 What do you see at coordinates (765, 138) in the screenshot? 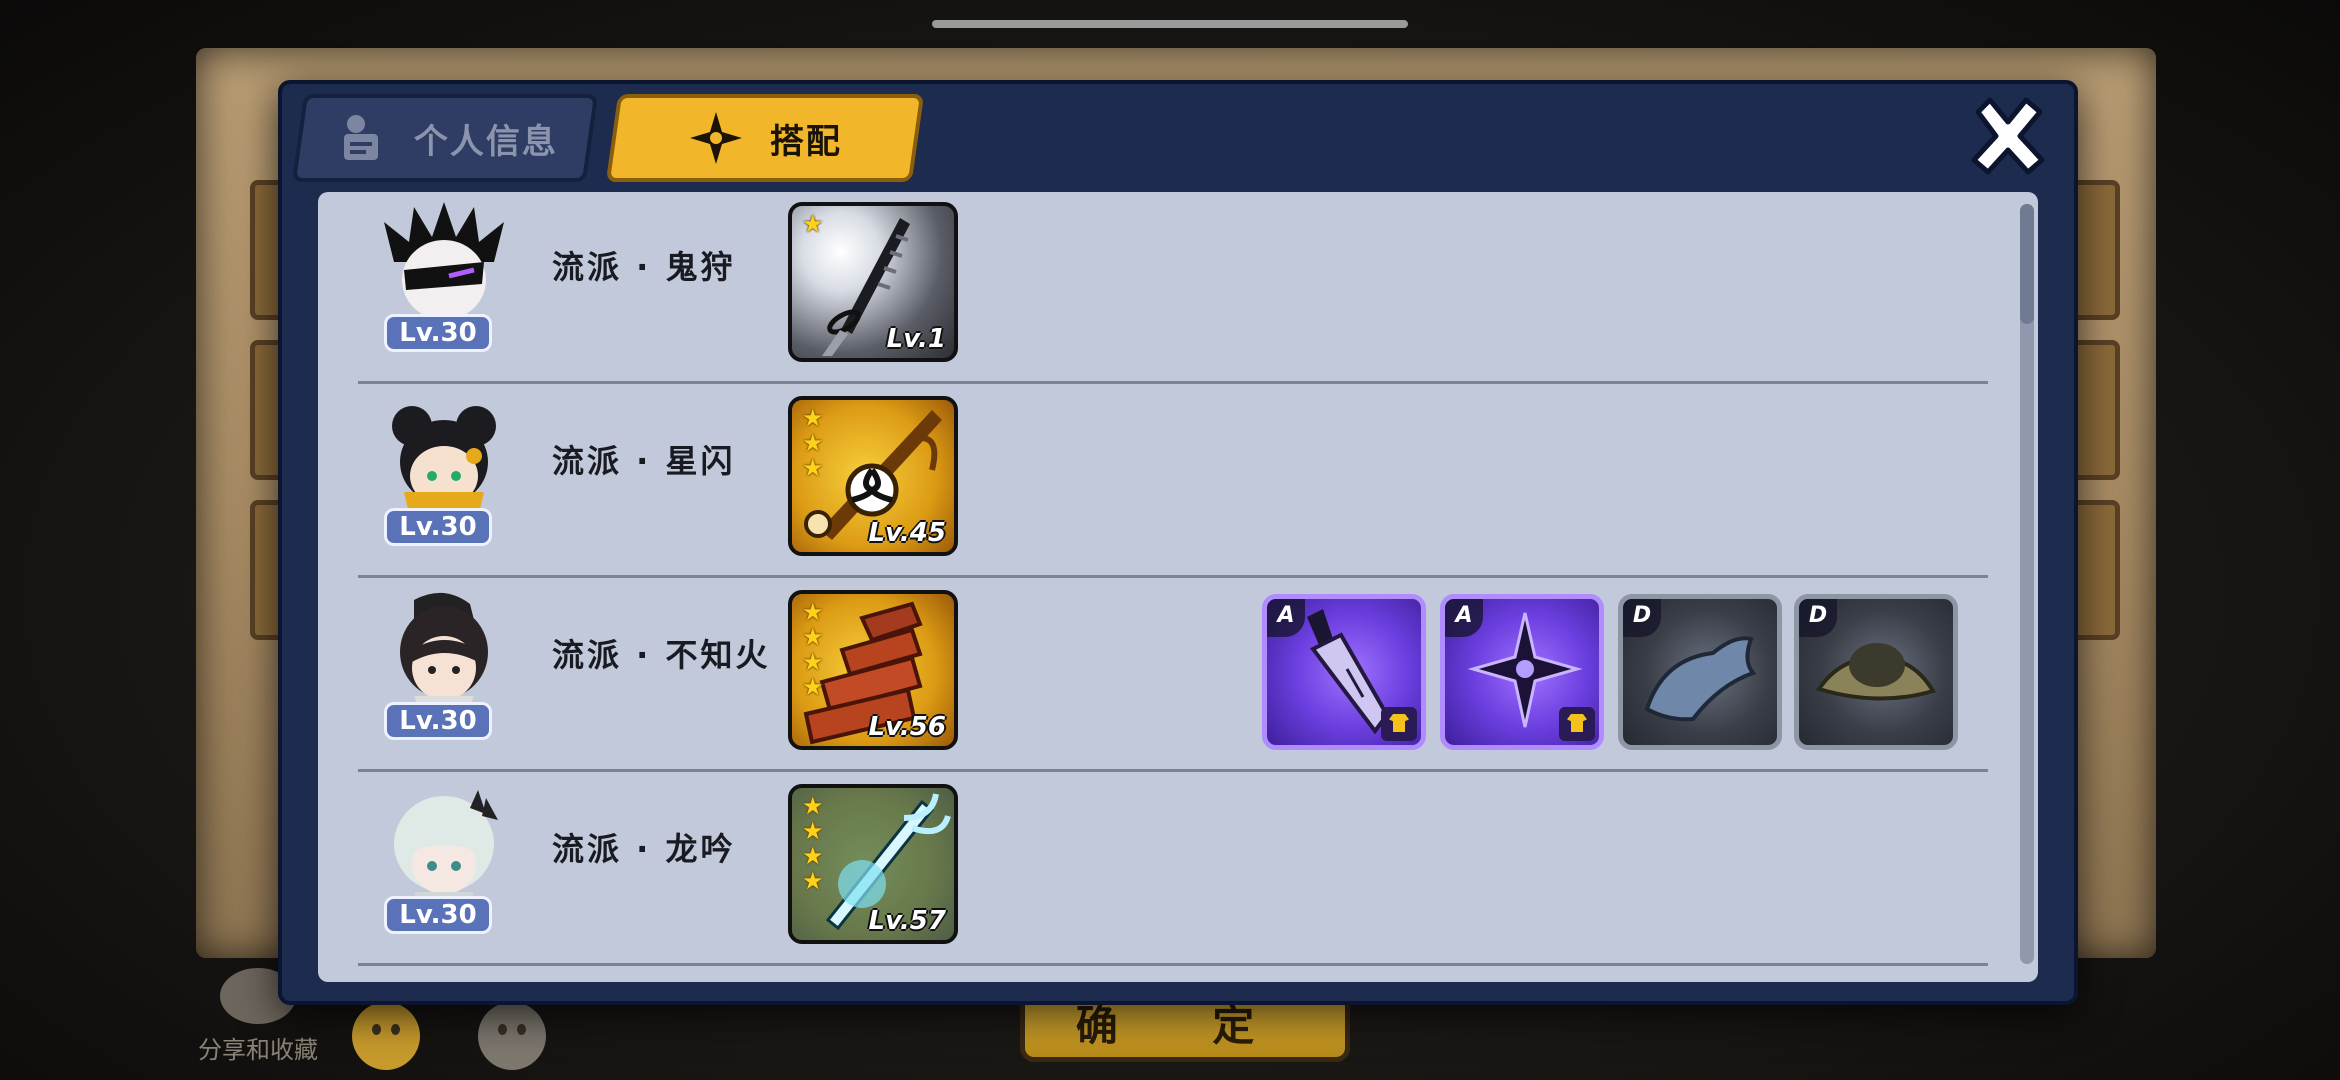
I see `tab-loadout: 搭配` at bounding box center [765, 138].